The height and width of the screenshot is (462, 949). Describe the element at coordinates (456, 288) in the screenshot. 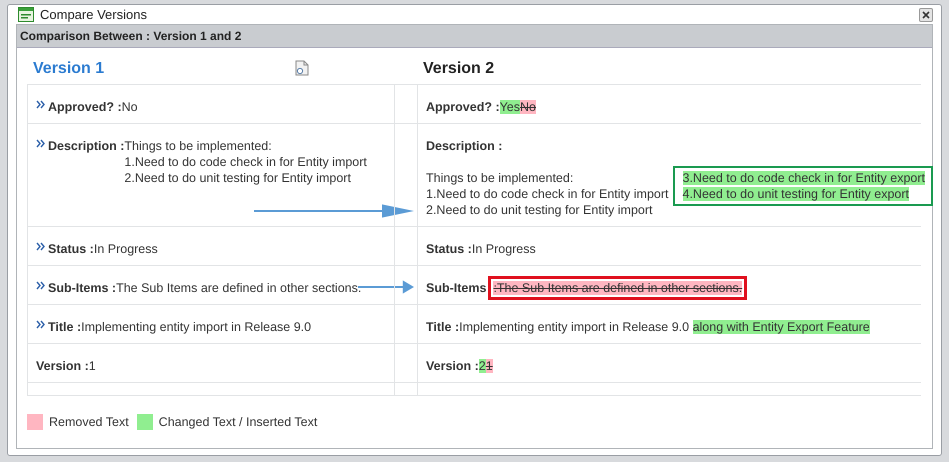

I see `field-label: Sub-Items` at that location.